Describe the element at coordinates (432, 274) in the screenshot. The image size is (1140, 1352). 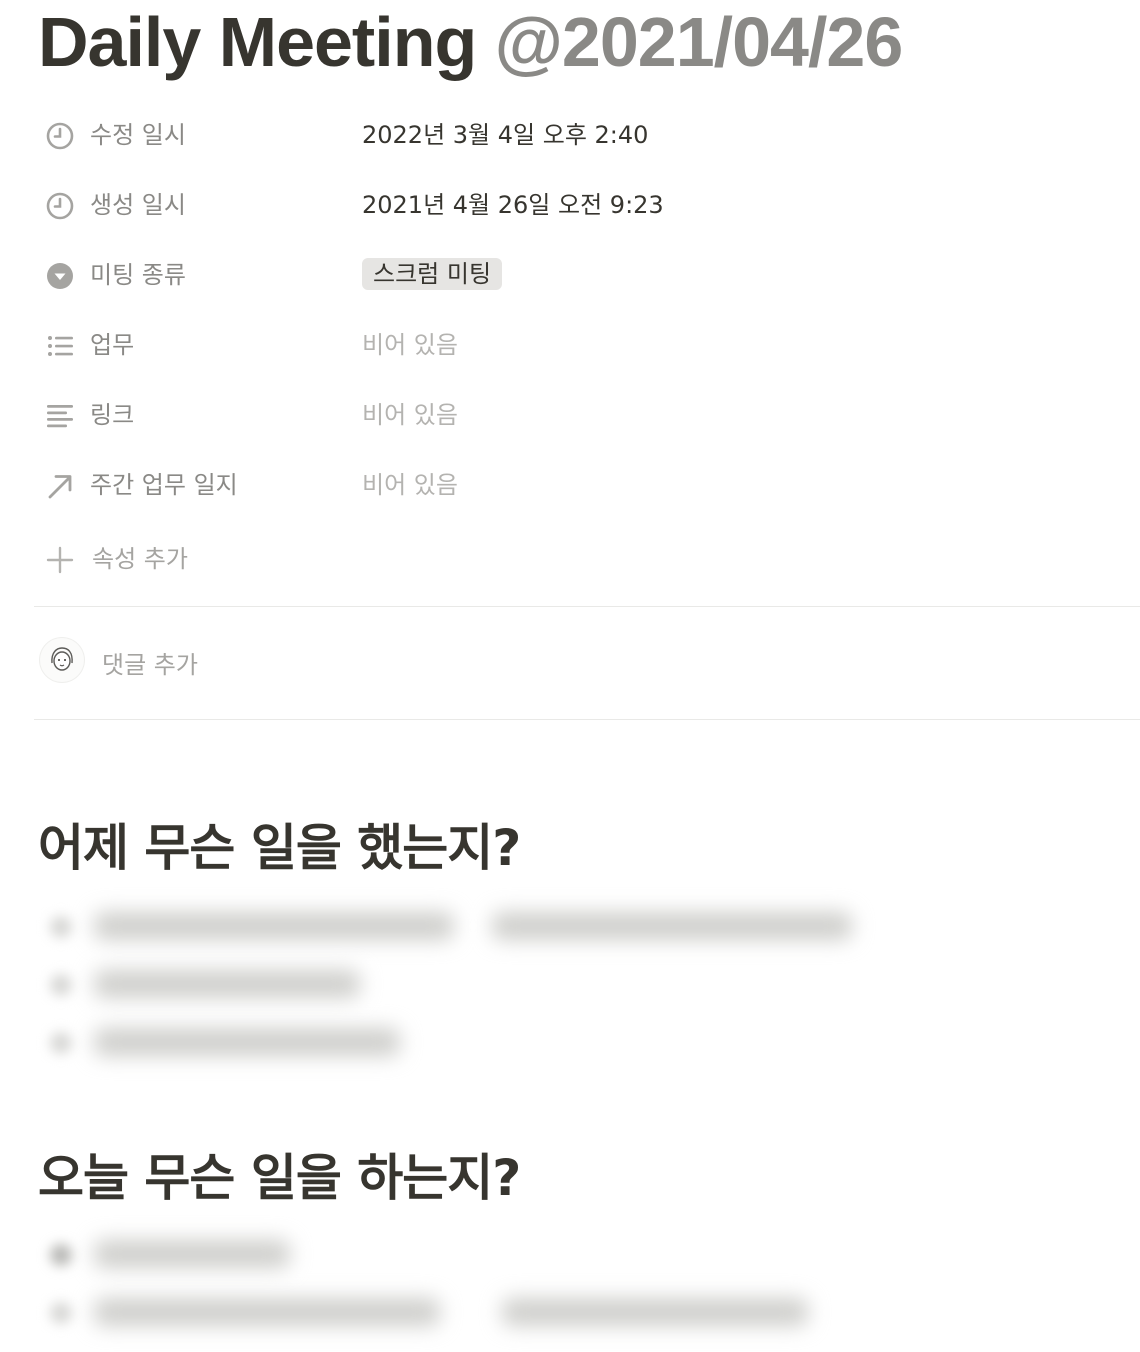
I see `meeting-type-tag: 스크럼 미팅` at that location.